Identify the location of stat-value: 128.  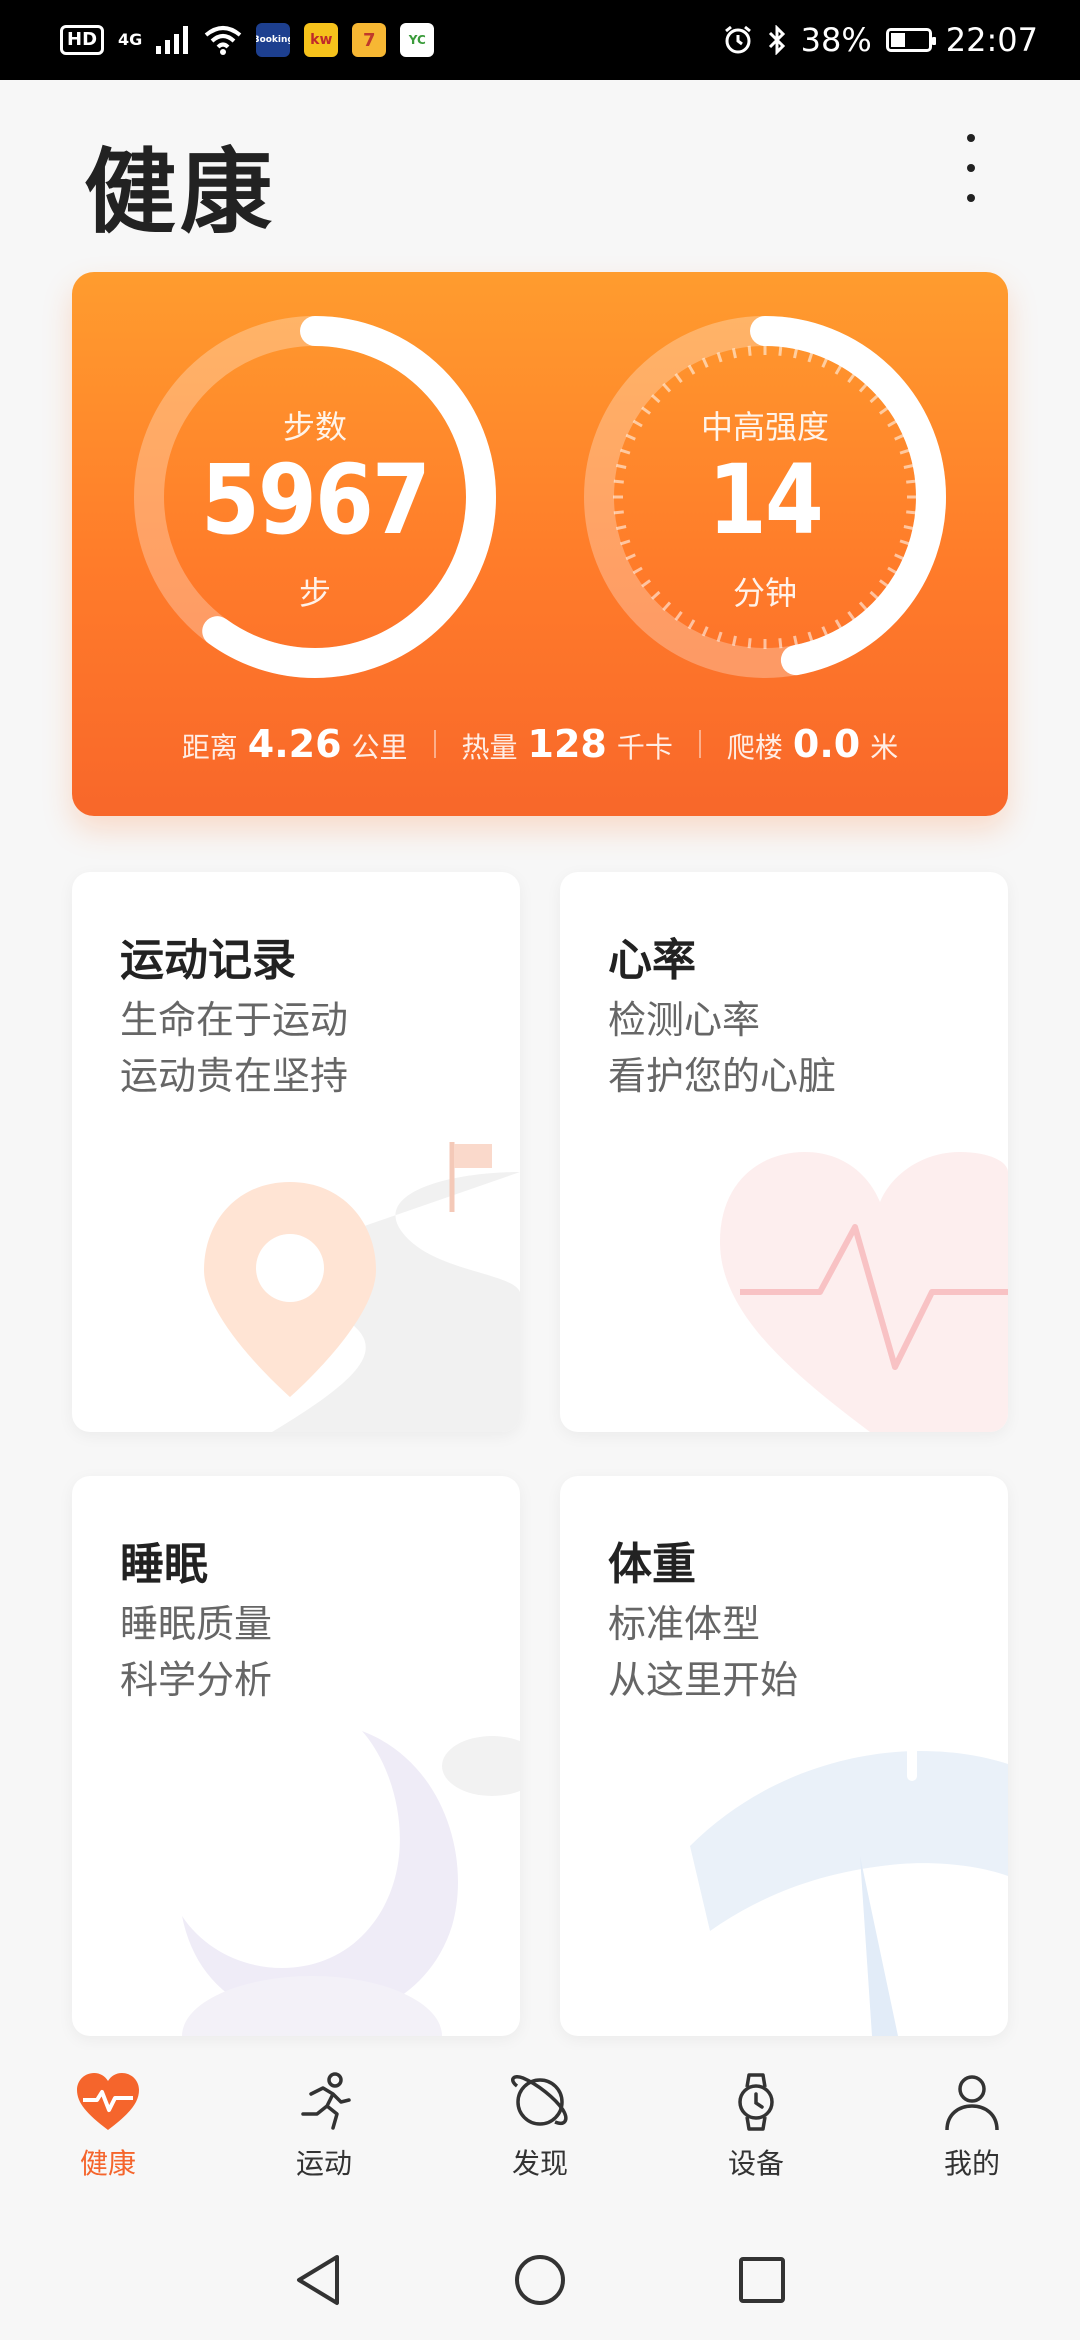
(567, 744).